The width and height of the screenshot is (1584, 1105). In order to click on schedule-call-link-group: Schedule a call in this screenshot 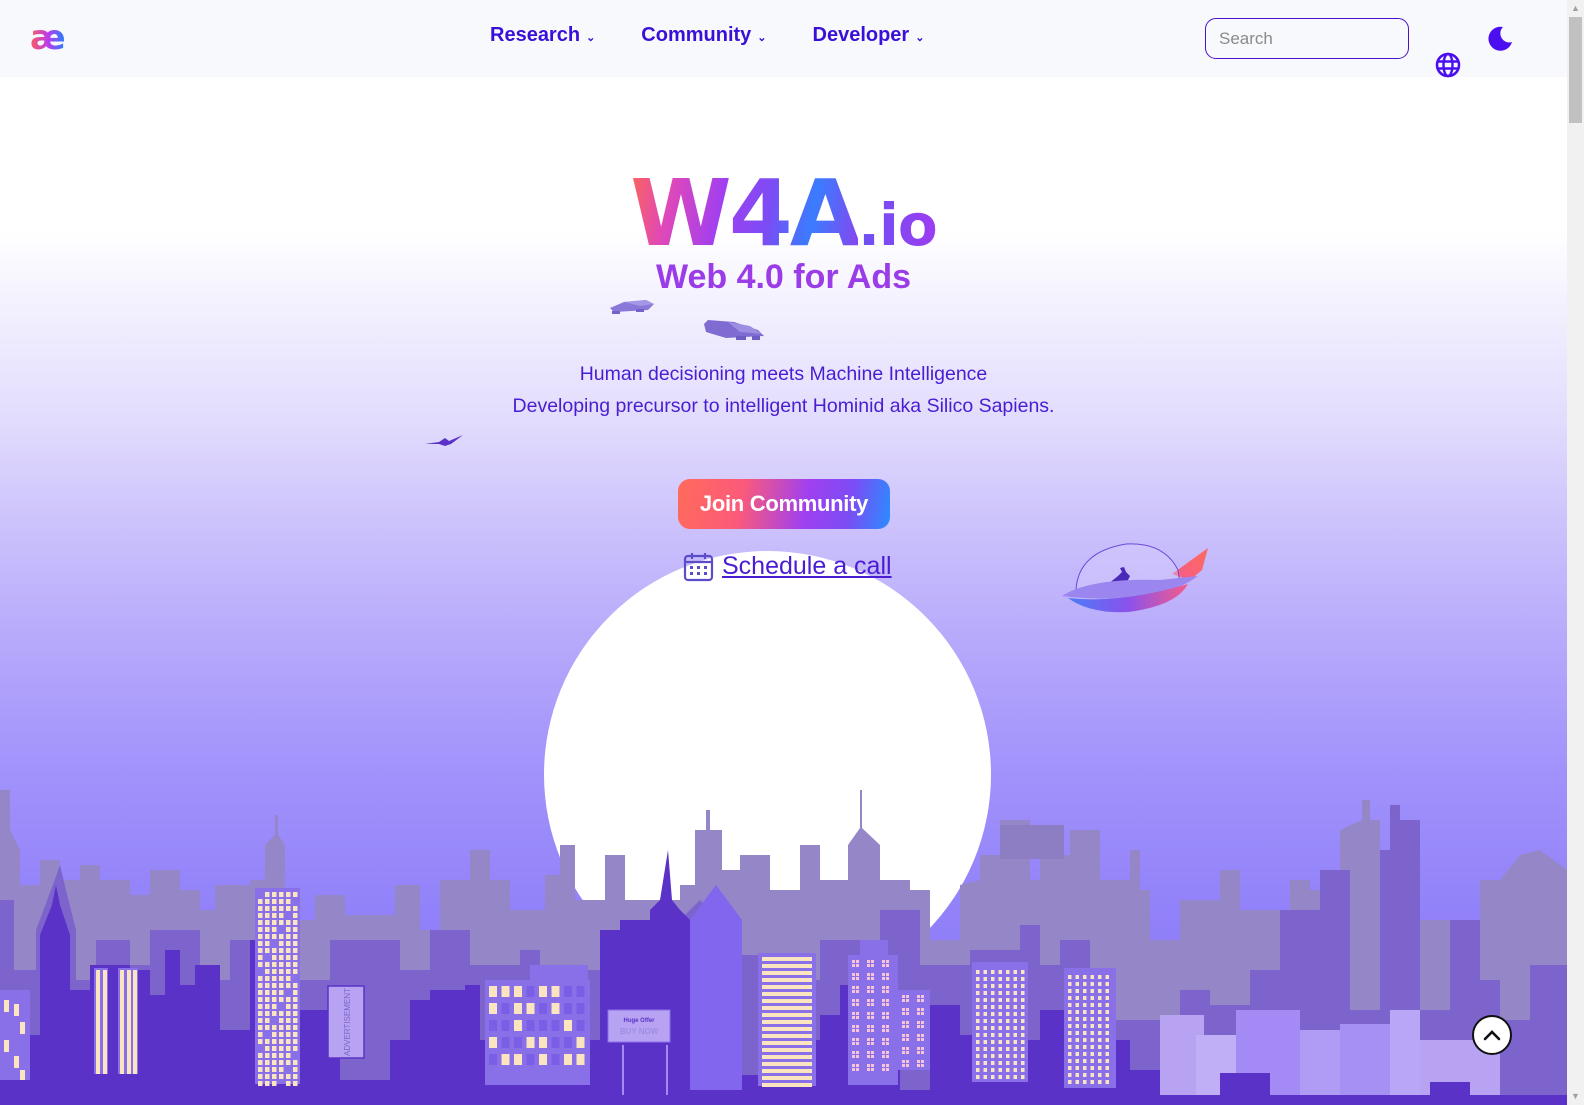, I will do `click(787, 566)`.